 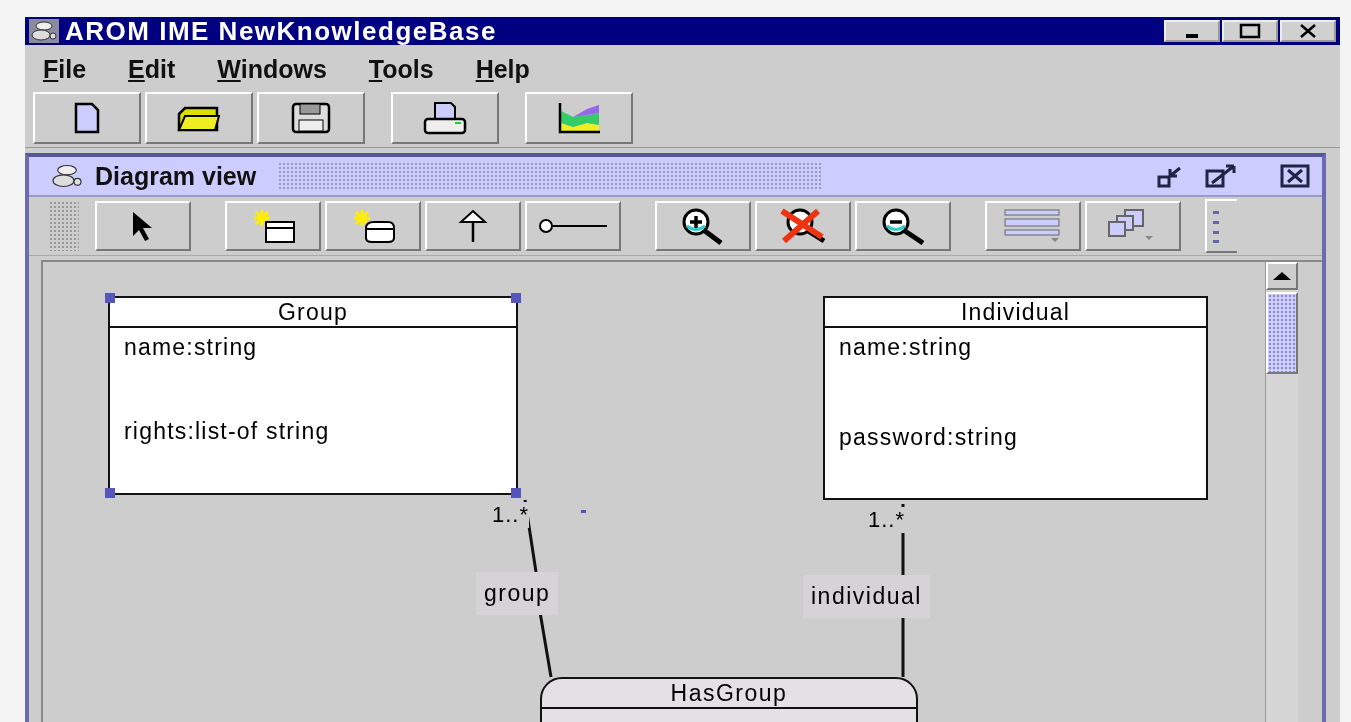 What do you see at coordinates (401, 69) in the screenshot?
I see `menu-item: Tools` at bounding box center [401, 69].